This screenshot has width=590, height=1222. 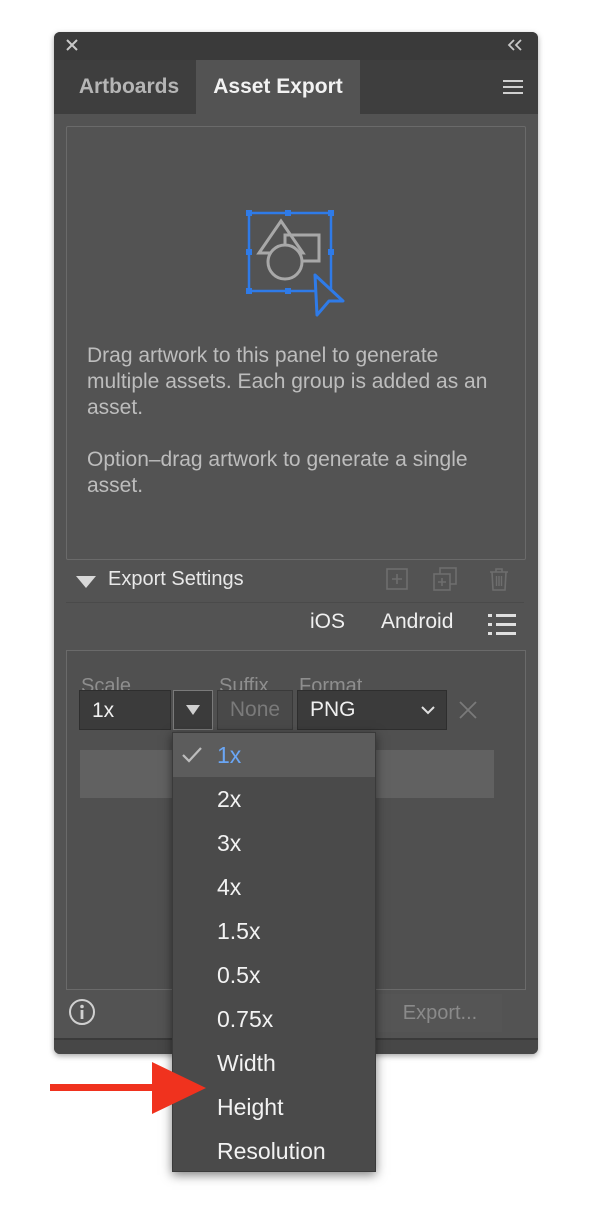 What do you see at coordinates (274, 975) in the screenshot?
I see `scale-option-0-5x: 0.5x` at bounding box center [274, 975].